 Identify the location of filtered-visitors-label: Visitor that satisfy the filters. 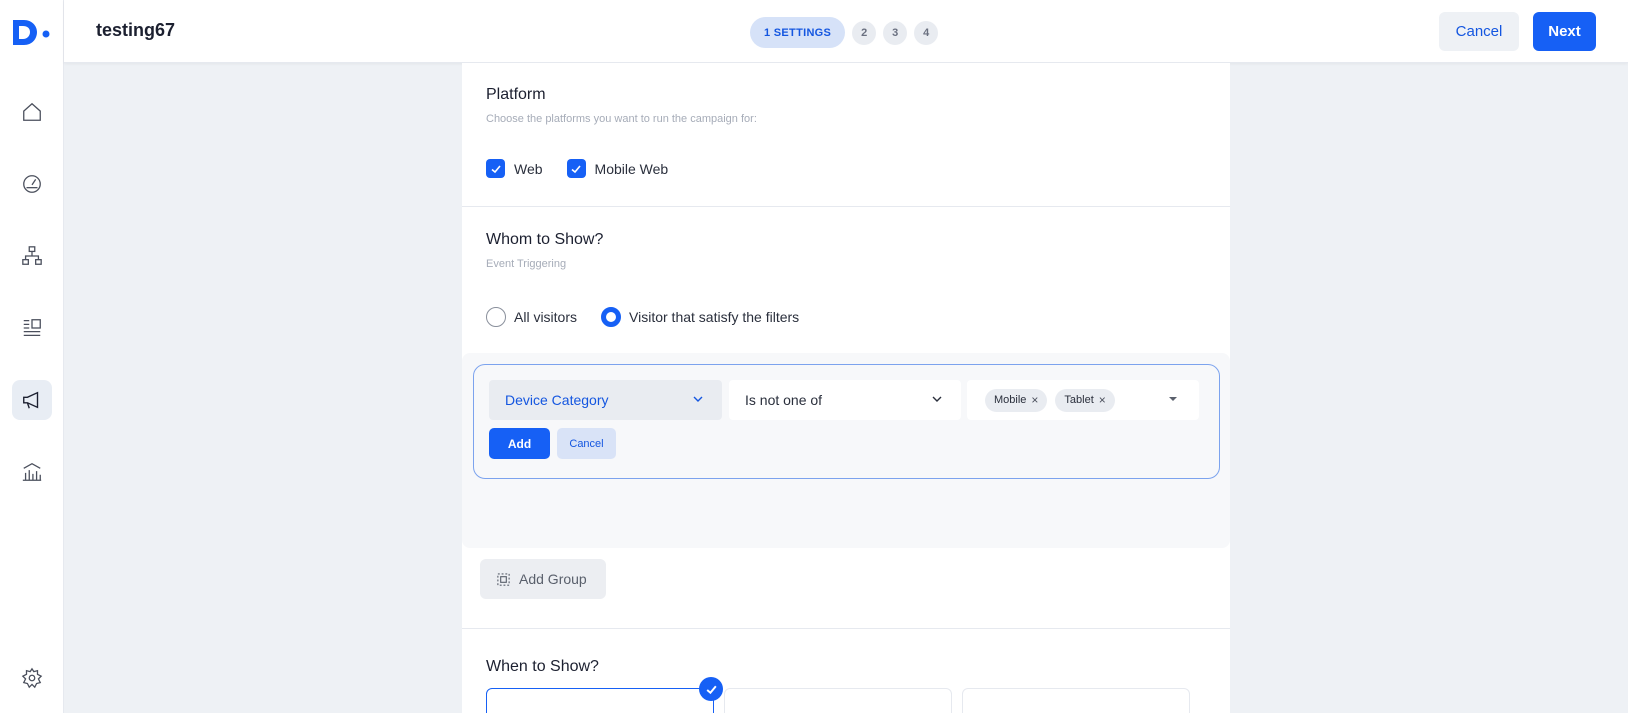
(714, 317).